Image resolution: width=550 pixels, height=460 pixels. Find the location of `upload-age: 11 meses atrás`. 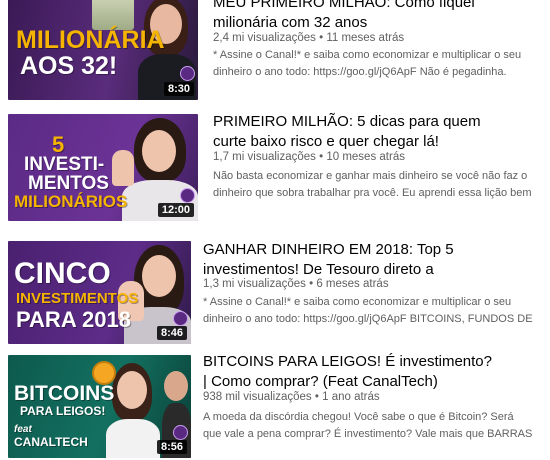

upload-age: 11 meses atrás is located at coordinates (365, 38).